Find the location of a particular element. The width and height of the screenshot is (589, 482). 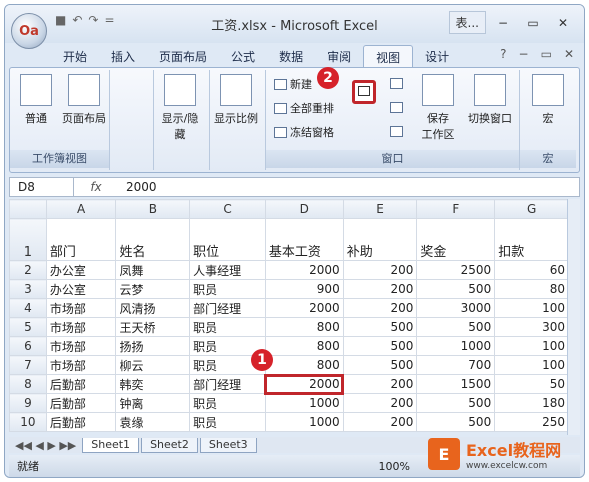

fx-icon: fx is located at coordinates (96, 187).